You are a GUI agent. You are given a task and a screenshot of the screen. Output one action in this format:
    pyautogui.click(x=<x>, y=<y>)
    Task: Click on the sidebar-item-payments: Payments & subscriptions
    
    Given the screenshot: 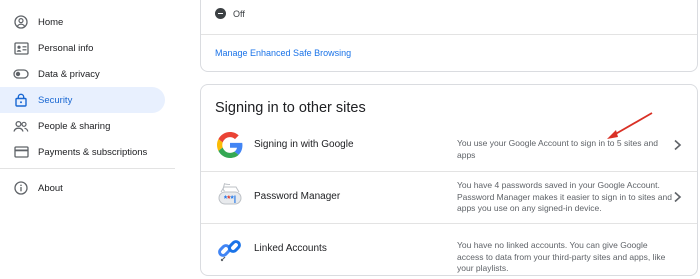 What is the action you would take?
    pyautogui.click(x=82, y=152)
    